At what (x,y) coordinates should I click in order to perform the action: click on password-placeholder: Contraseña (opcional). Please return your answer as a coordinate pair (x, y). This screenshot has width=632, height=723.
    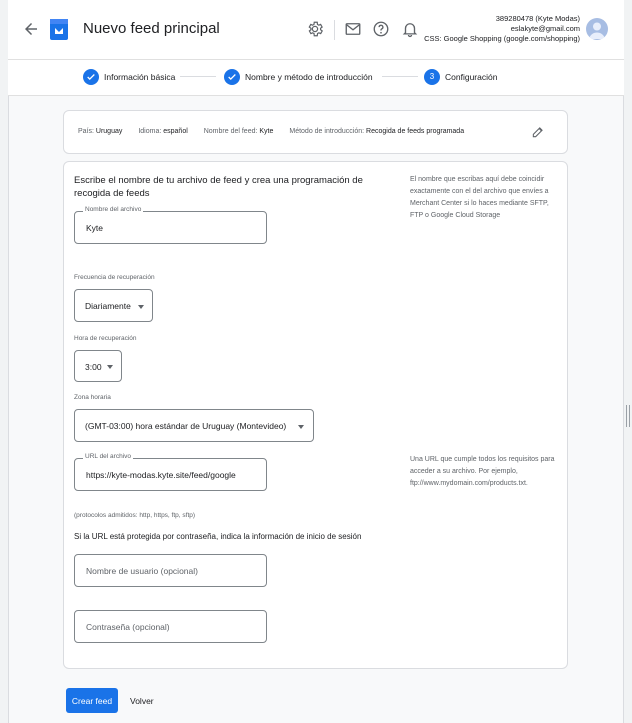
    Looking at the image, I should click on (128, 627).